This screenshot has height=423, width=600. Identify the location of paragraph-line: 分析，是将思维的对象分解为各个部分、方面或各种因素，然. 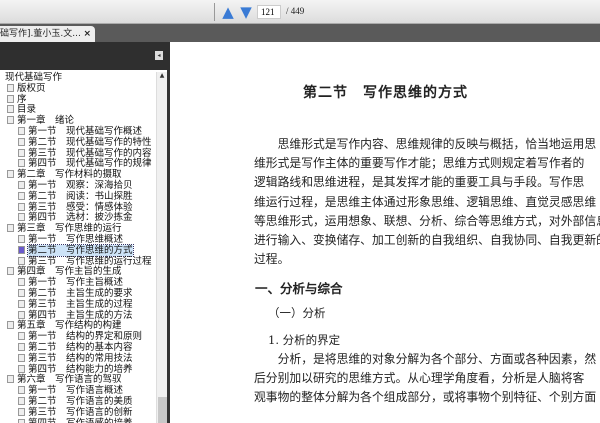
(425, 359).